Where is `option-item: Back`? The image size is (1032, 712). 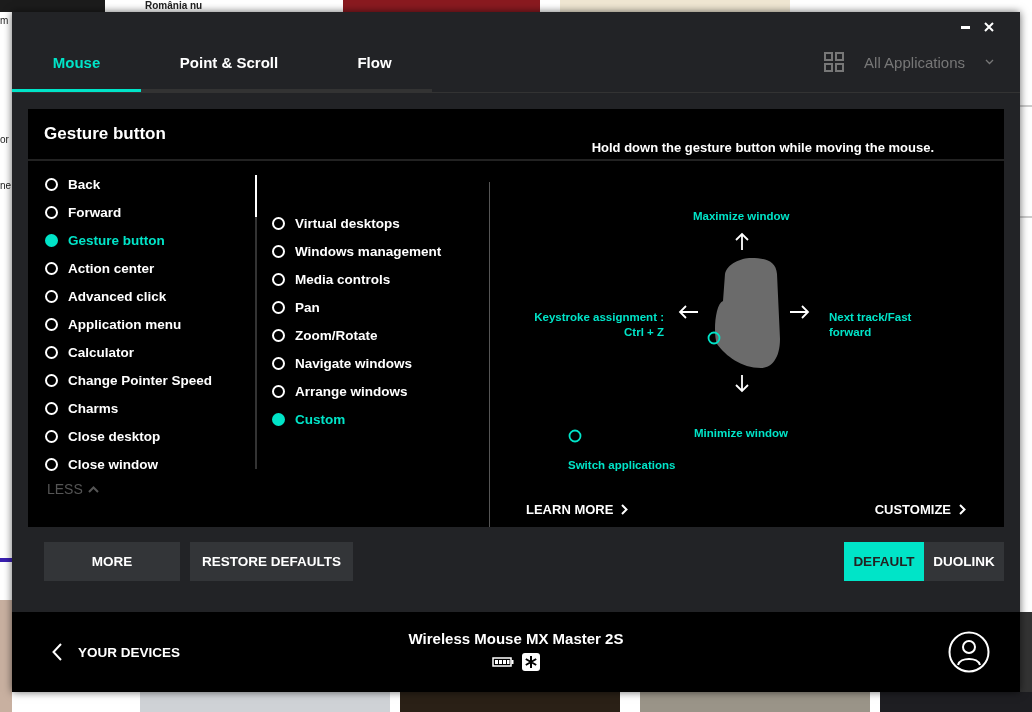 option-item: Back is located at coordinates (141, 184).